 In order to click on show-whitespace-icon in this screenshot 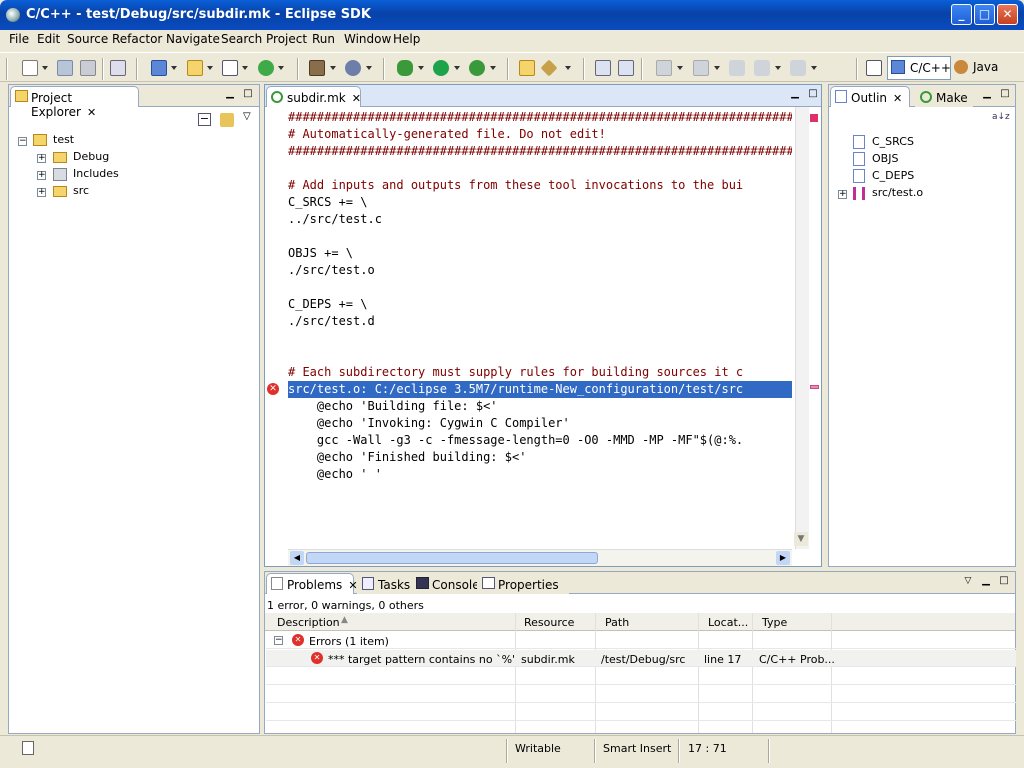, I will do `click(626, 68)`.